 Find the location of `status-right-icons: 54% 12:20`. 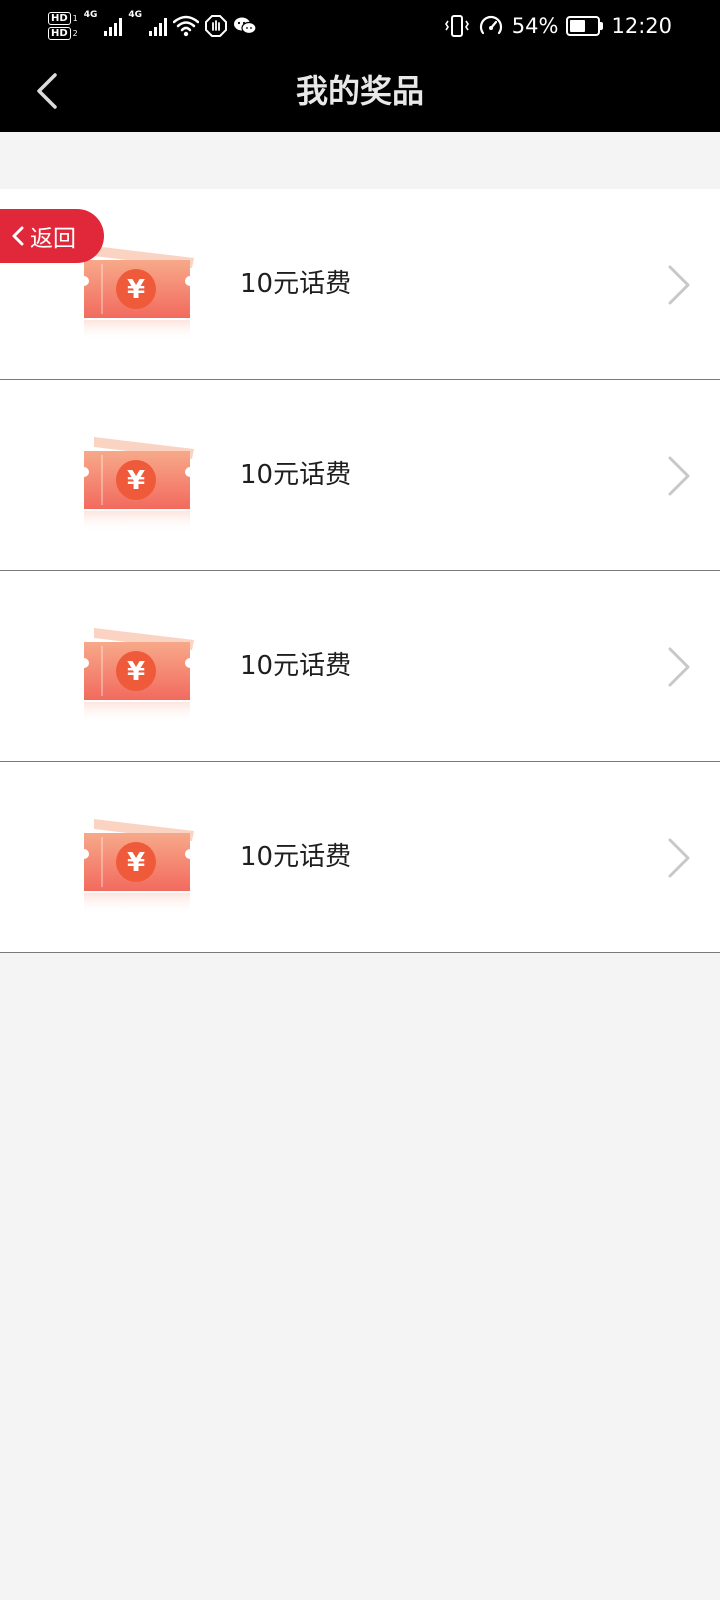

status-right-icons: 54% 12:20 is located at coordinates (558, 26).